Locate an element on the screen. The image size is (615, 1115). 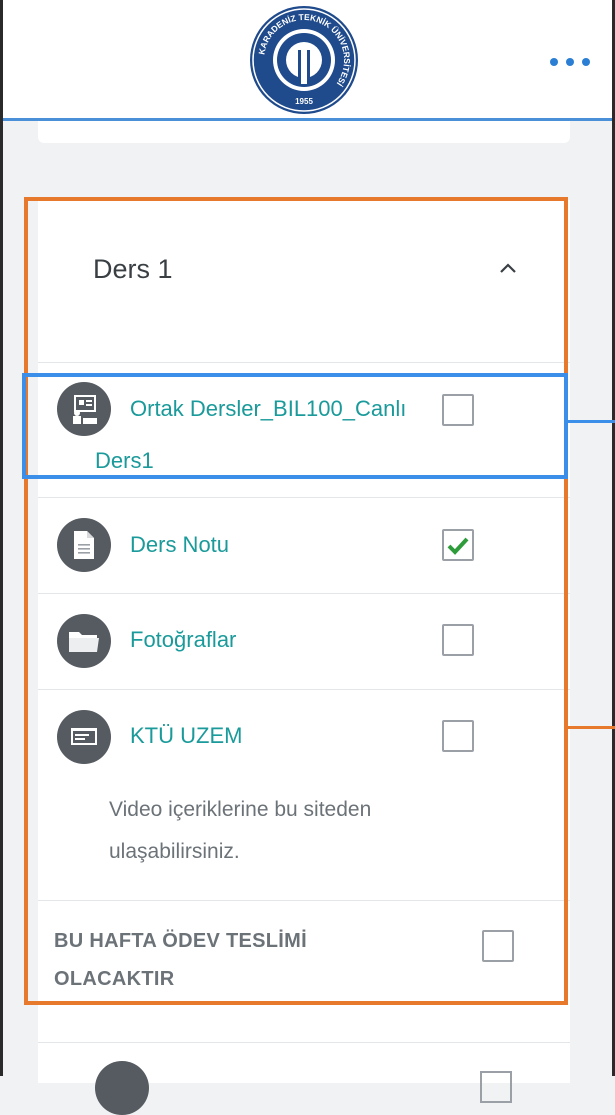
previous-card is located at coordinates (304, 132).